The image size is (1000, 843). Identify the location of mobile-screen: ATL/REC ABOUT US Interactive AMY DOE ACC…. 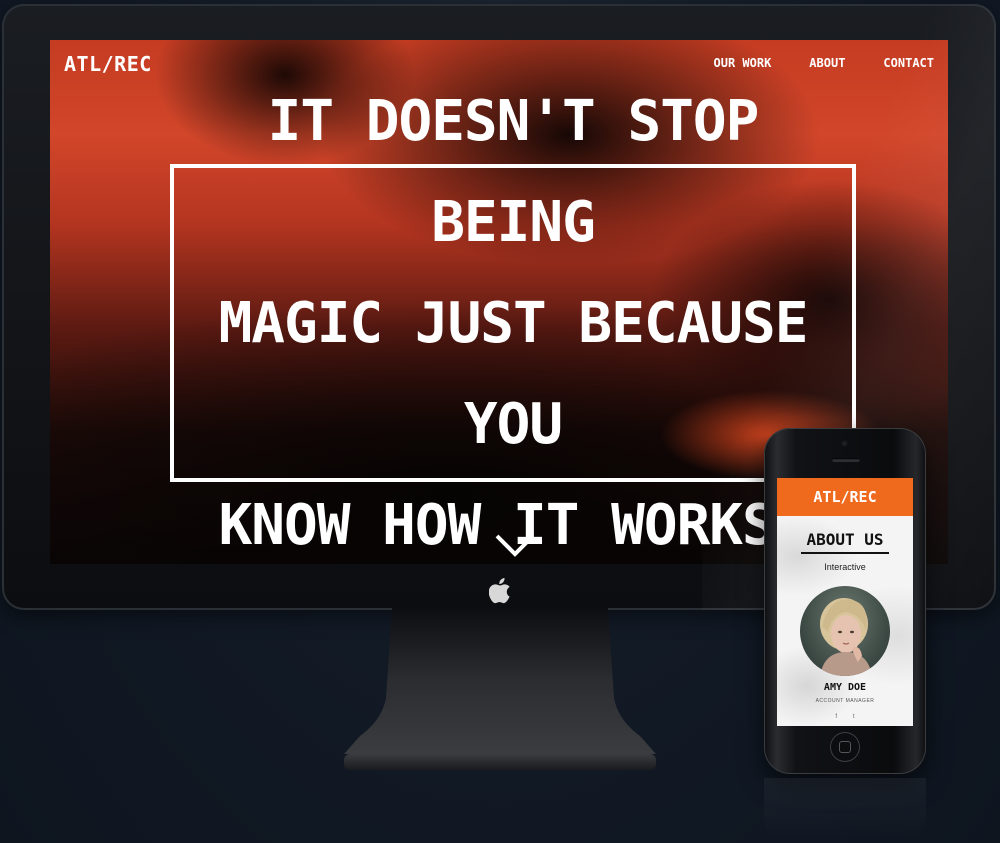
(845, 602).